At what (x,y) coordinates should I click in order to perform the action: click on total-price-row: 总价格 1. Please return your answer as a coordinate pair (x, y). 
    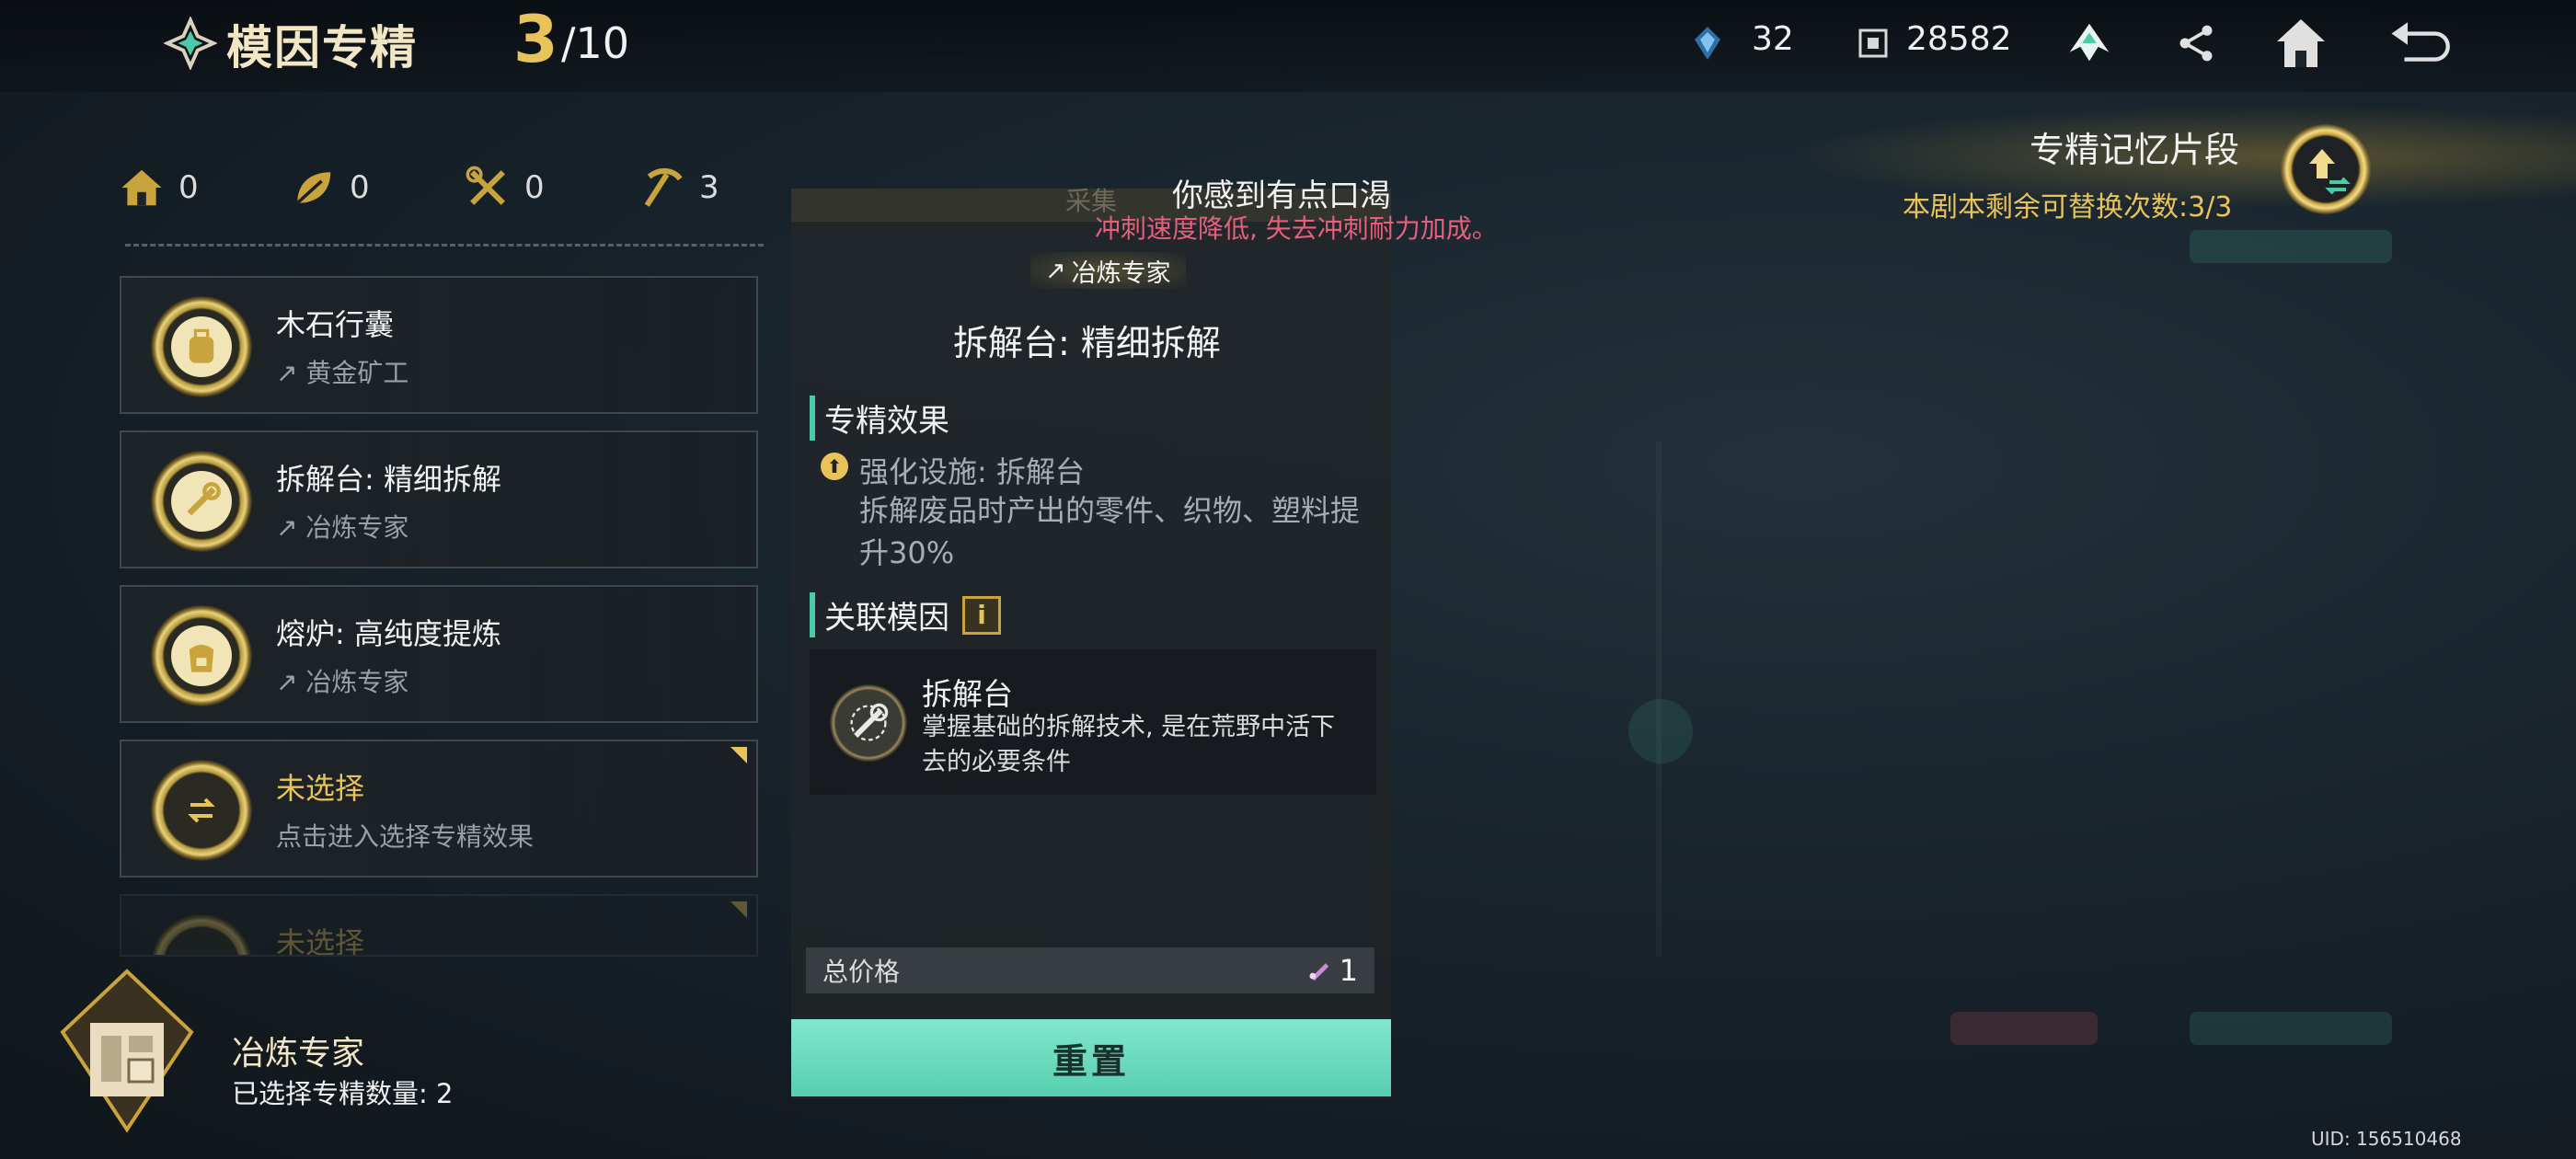
    Looking at the image, I should click on (1090, 970).